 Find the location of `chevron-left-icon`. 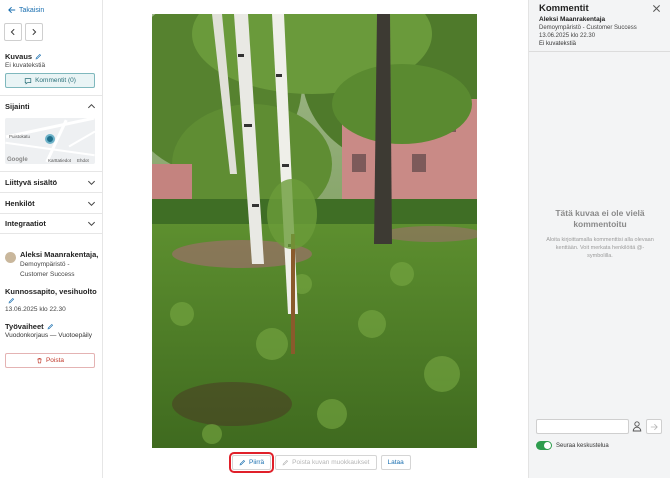

chevron-left-icon is located at coordinates (12, 32).